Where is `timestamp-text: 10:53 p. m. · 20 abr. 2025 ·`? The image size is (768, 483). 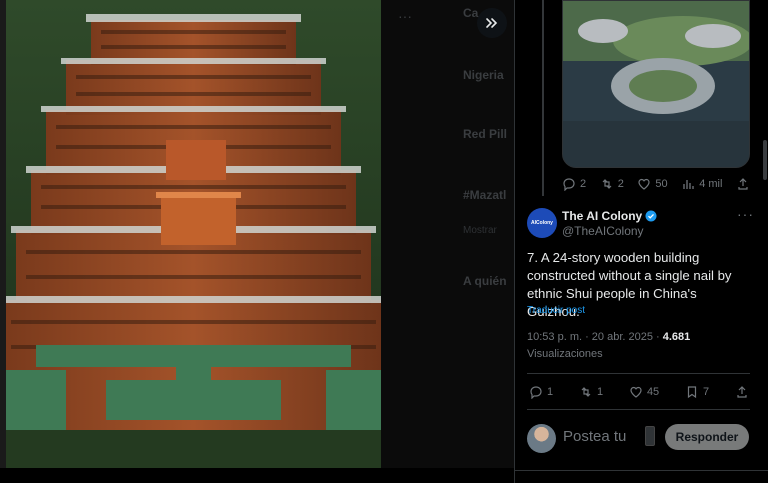
timestamp-text: 10:53 p. m. · 20 abr. 2025 · is located at coordinates (595, 337).